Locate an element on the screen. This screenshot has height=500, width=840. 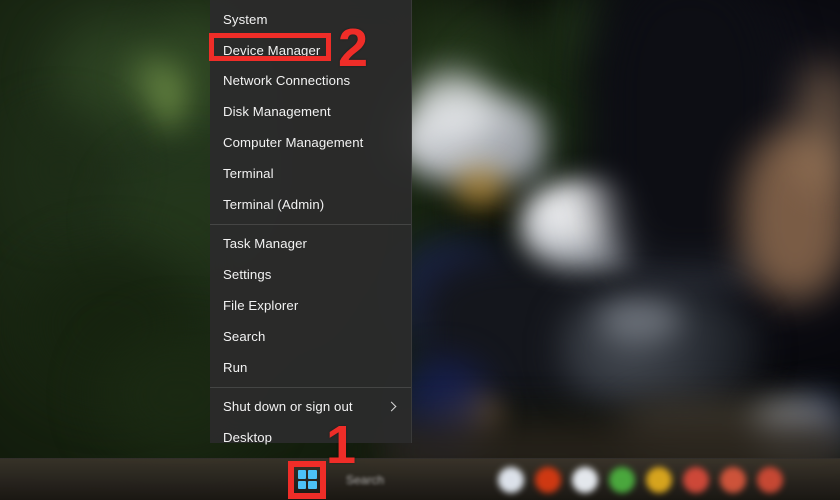
chevron-right-icon is located at coordinates (392, 407).